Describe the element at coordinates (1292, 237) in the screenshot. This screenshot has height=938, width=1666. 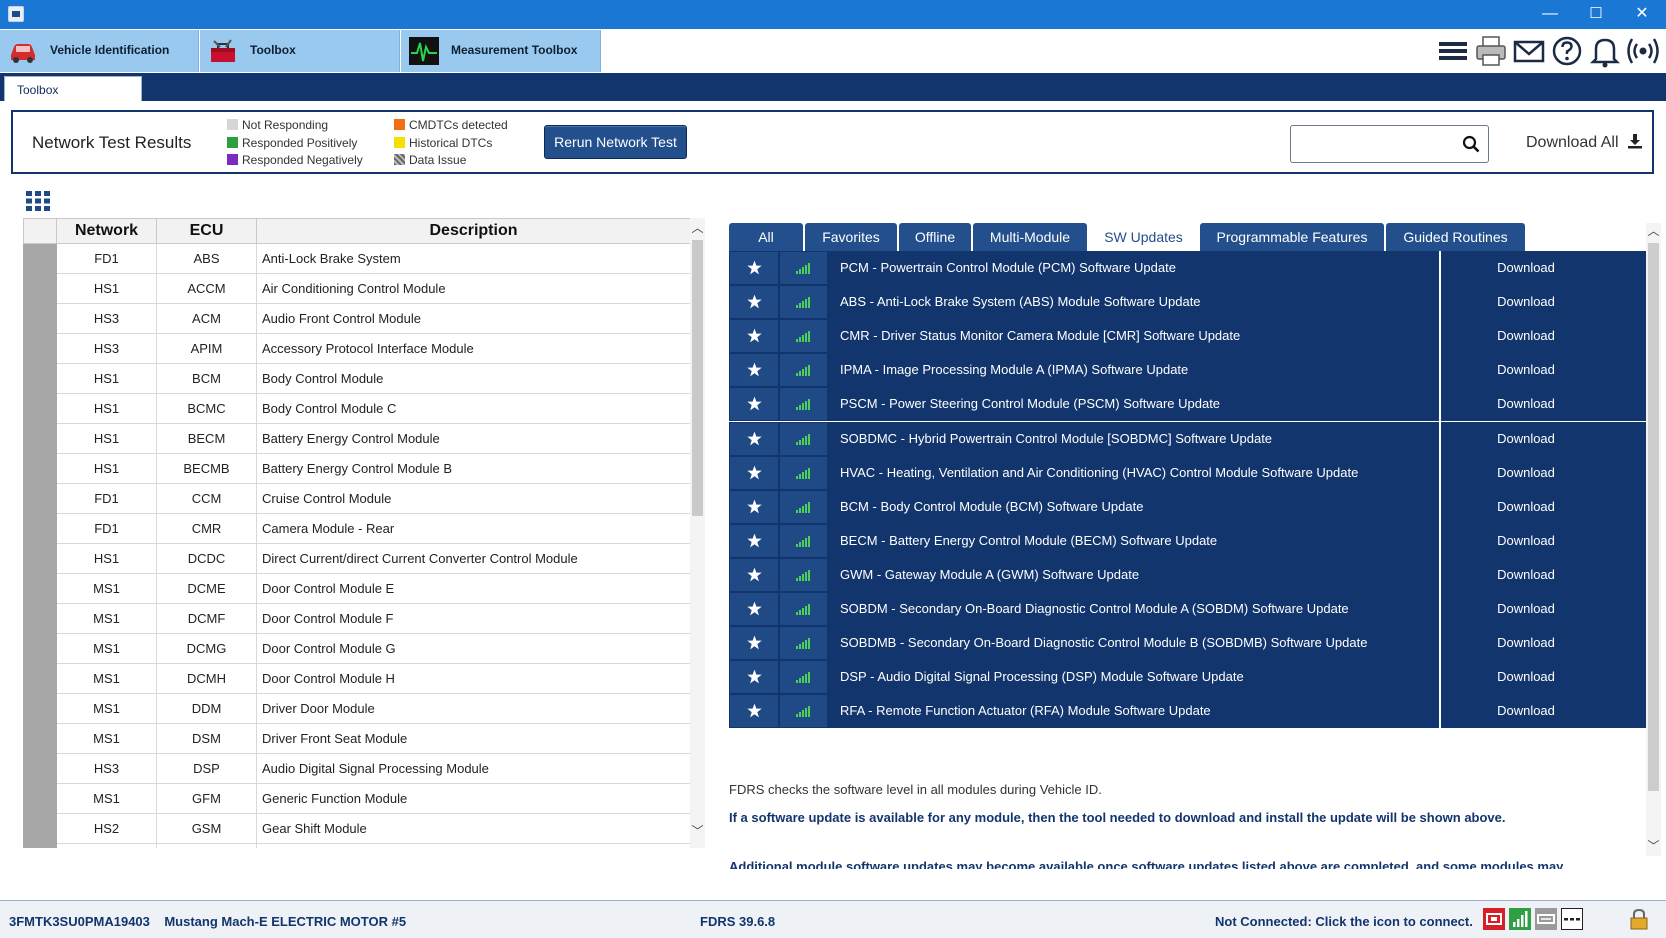
I see `tab-programmable-features: Programmable Features` at that location.